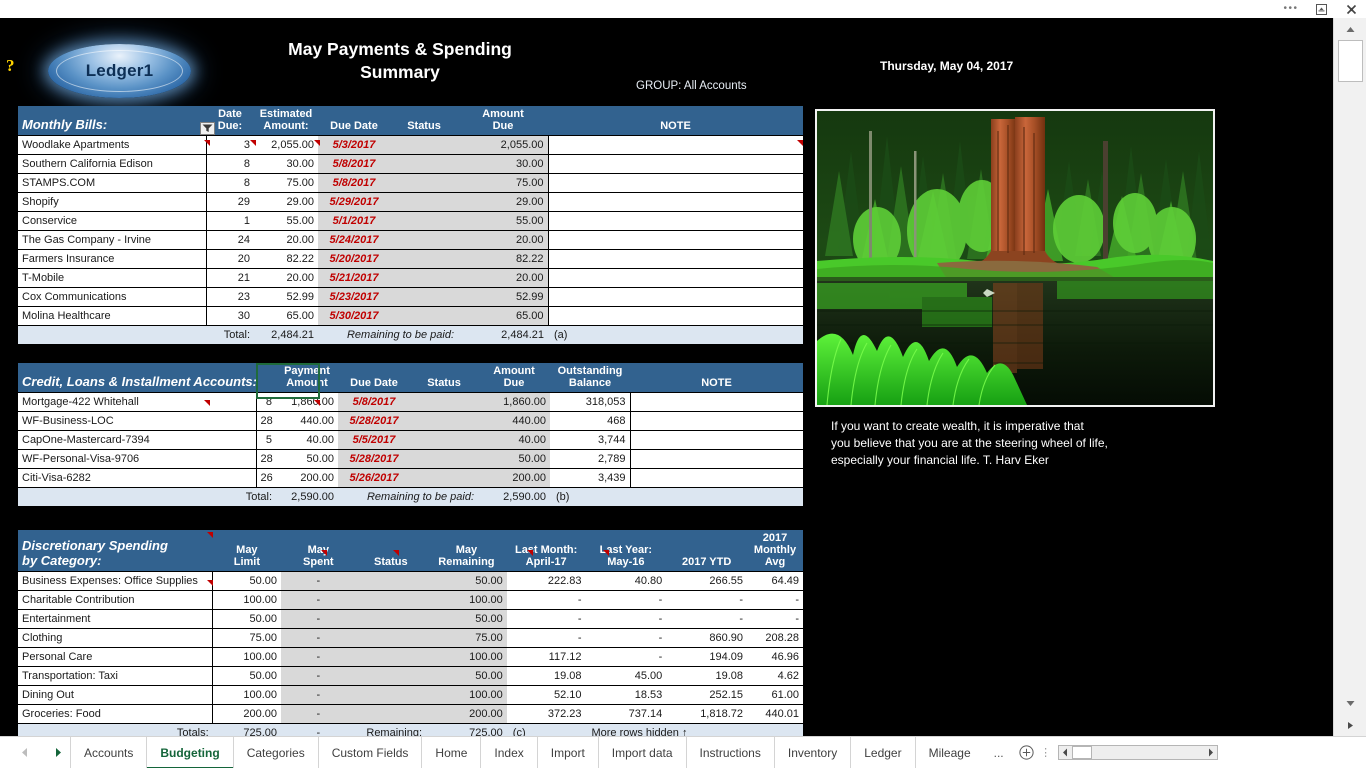 The width and height of the screenshot is (1366, 768). I want to click on bill-due-date: 5/20/2017, so click(354, 259).